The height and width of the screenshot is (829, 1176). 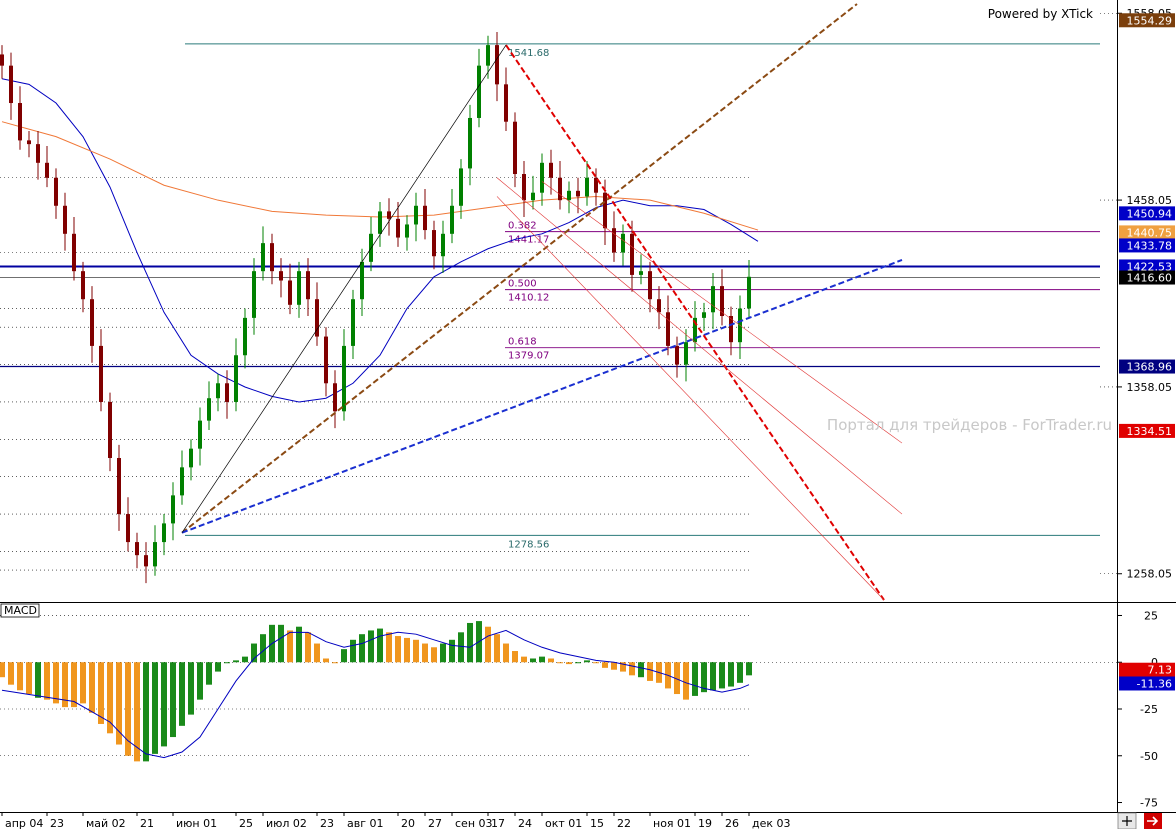 I want to click on price-tag: 1433.78, so click(x=1147, y=245).